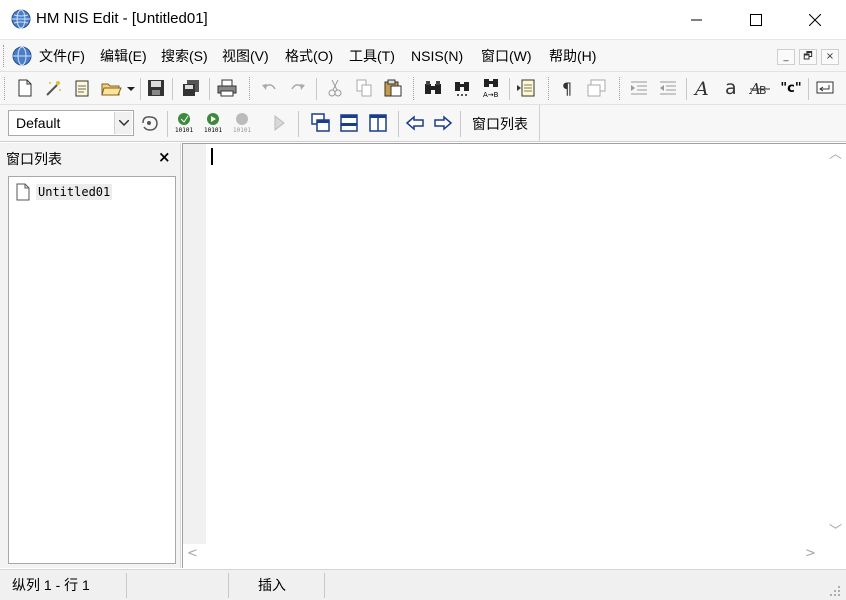  Describe the element at coordinates (825, 88) in the screenshot. I see `line-break-button` at that location.